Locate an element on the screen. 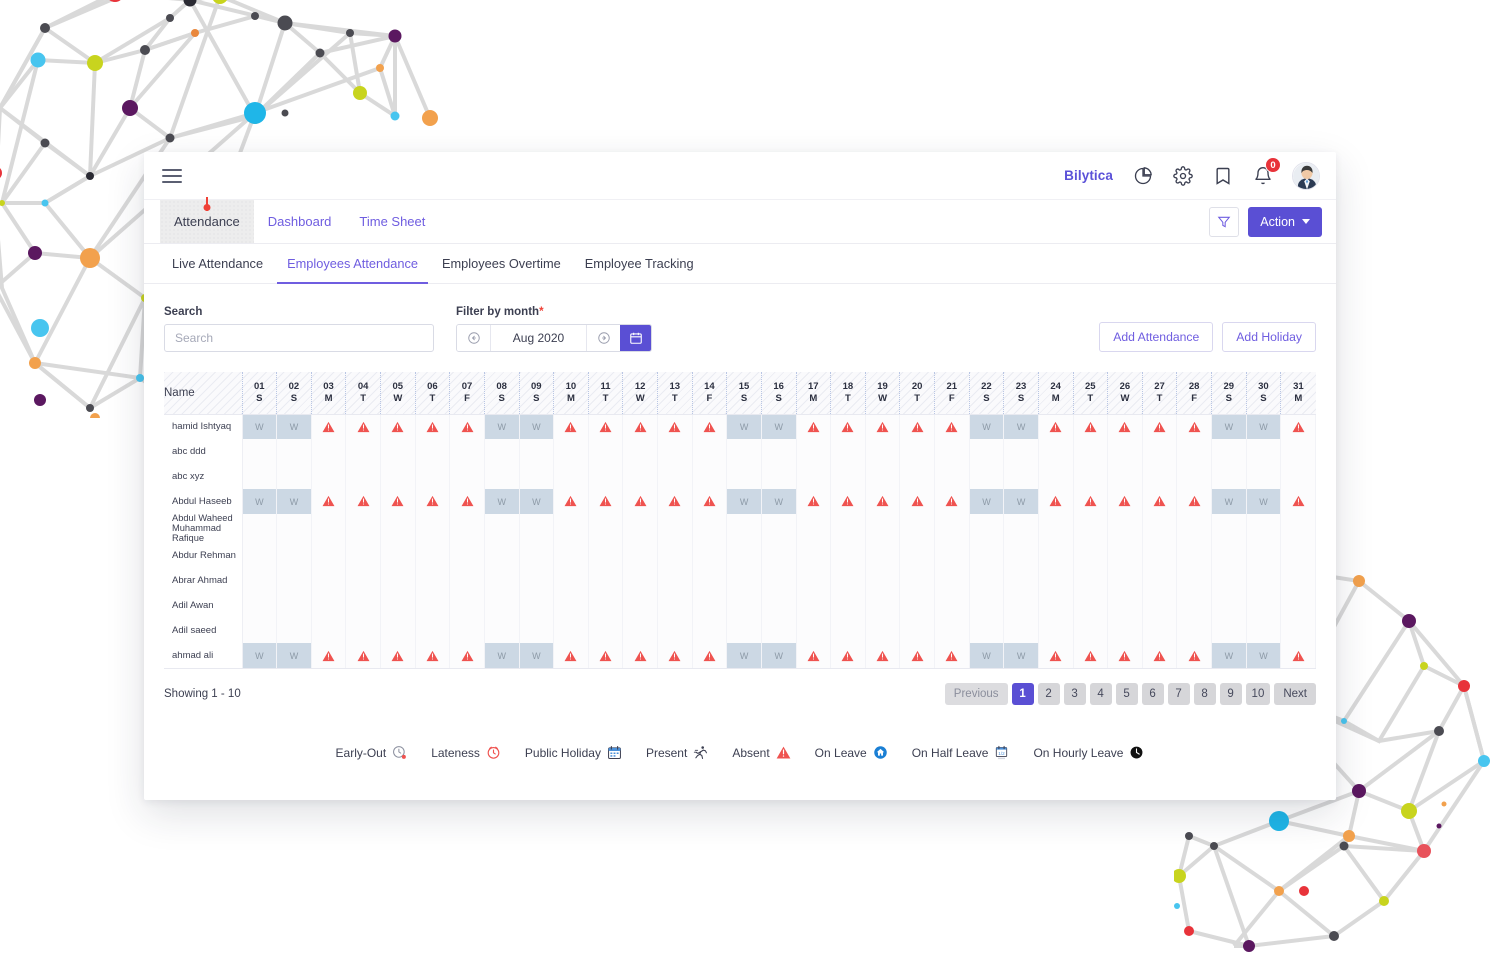  pagination-page-3: 3 is located at coordinates (1074, 694).